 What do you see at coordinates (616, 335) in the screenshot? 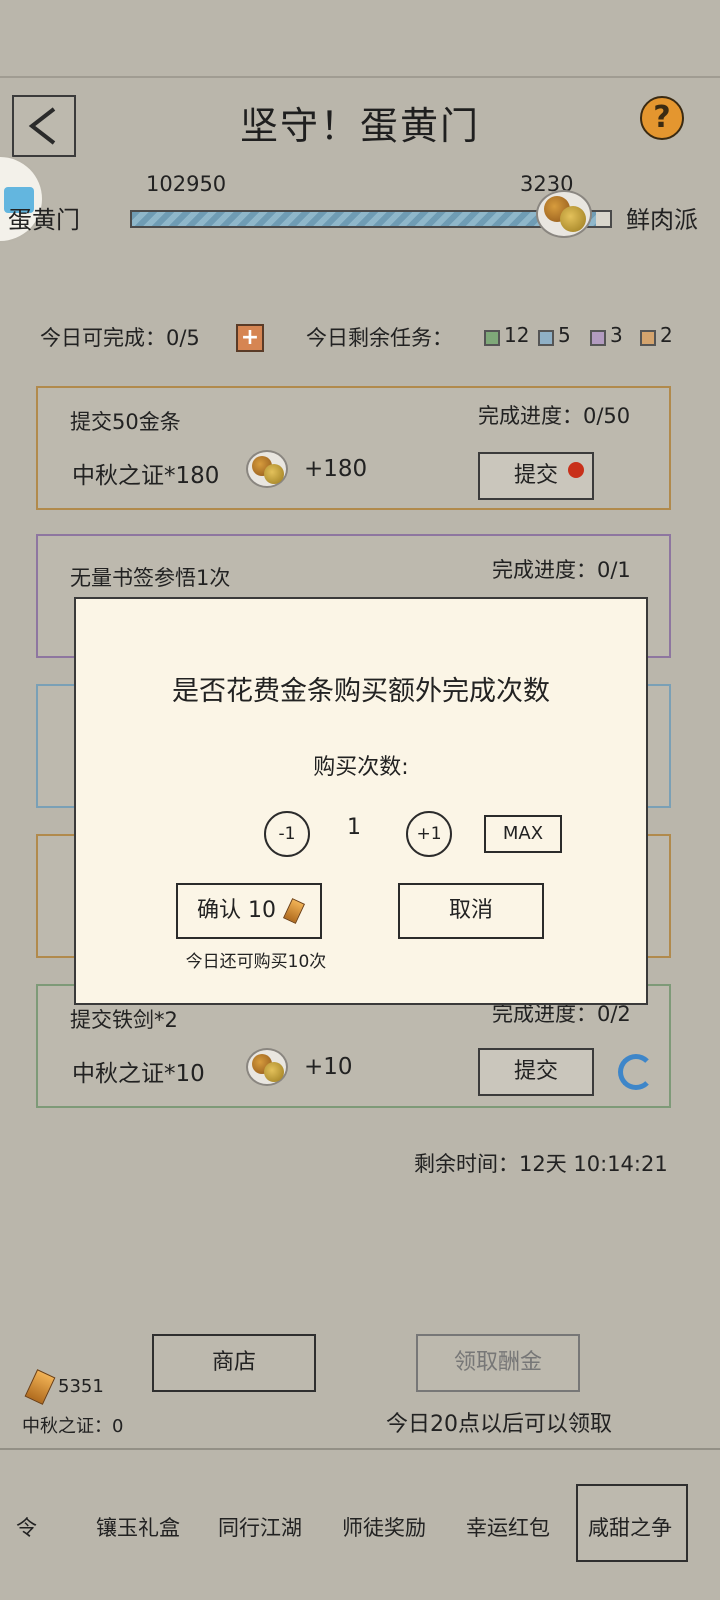
I see `purple-task-count: 3` at bounding box center [616, 335].